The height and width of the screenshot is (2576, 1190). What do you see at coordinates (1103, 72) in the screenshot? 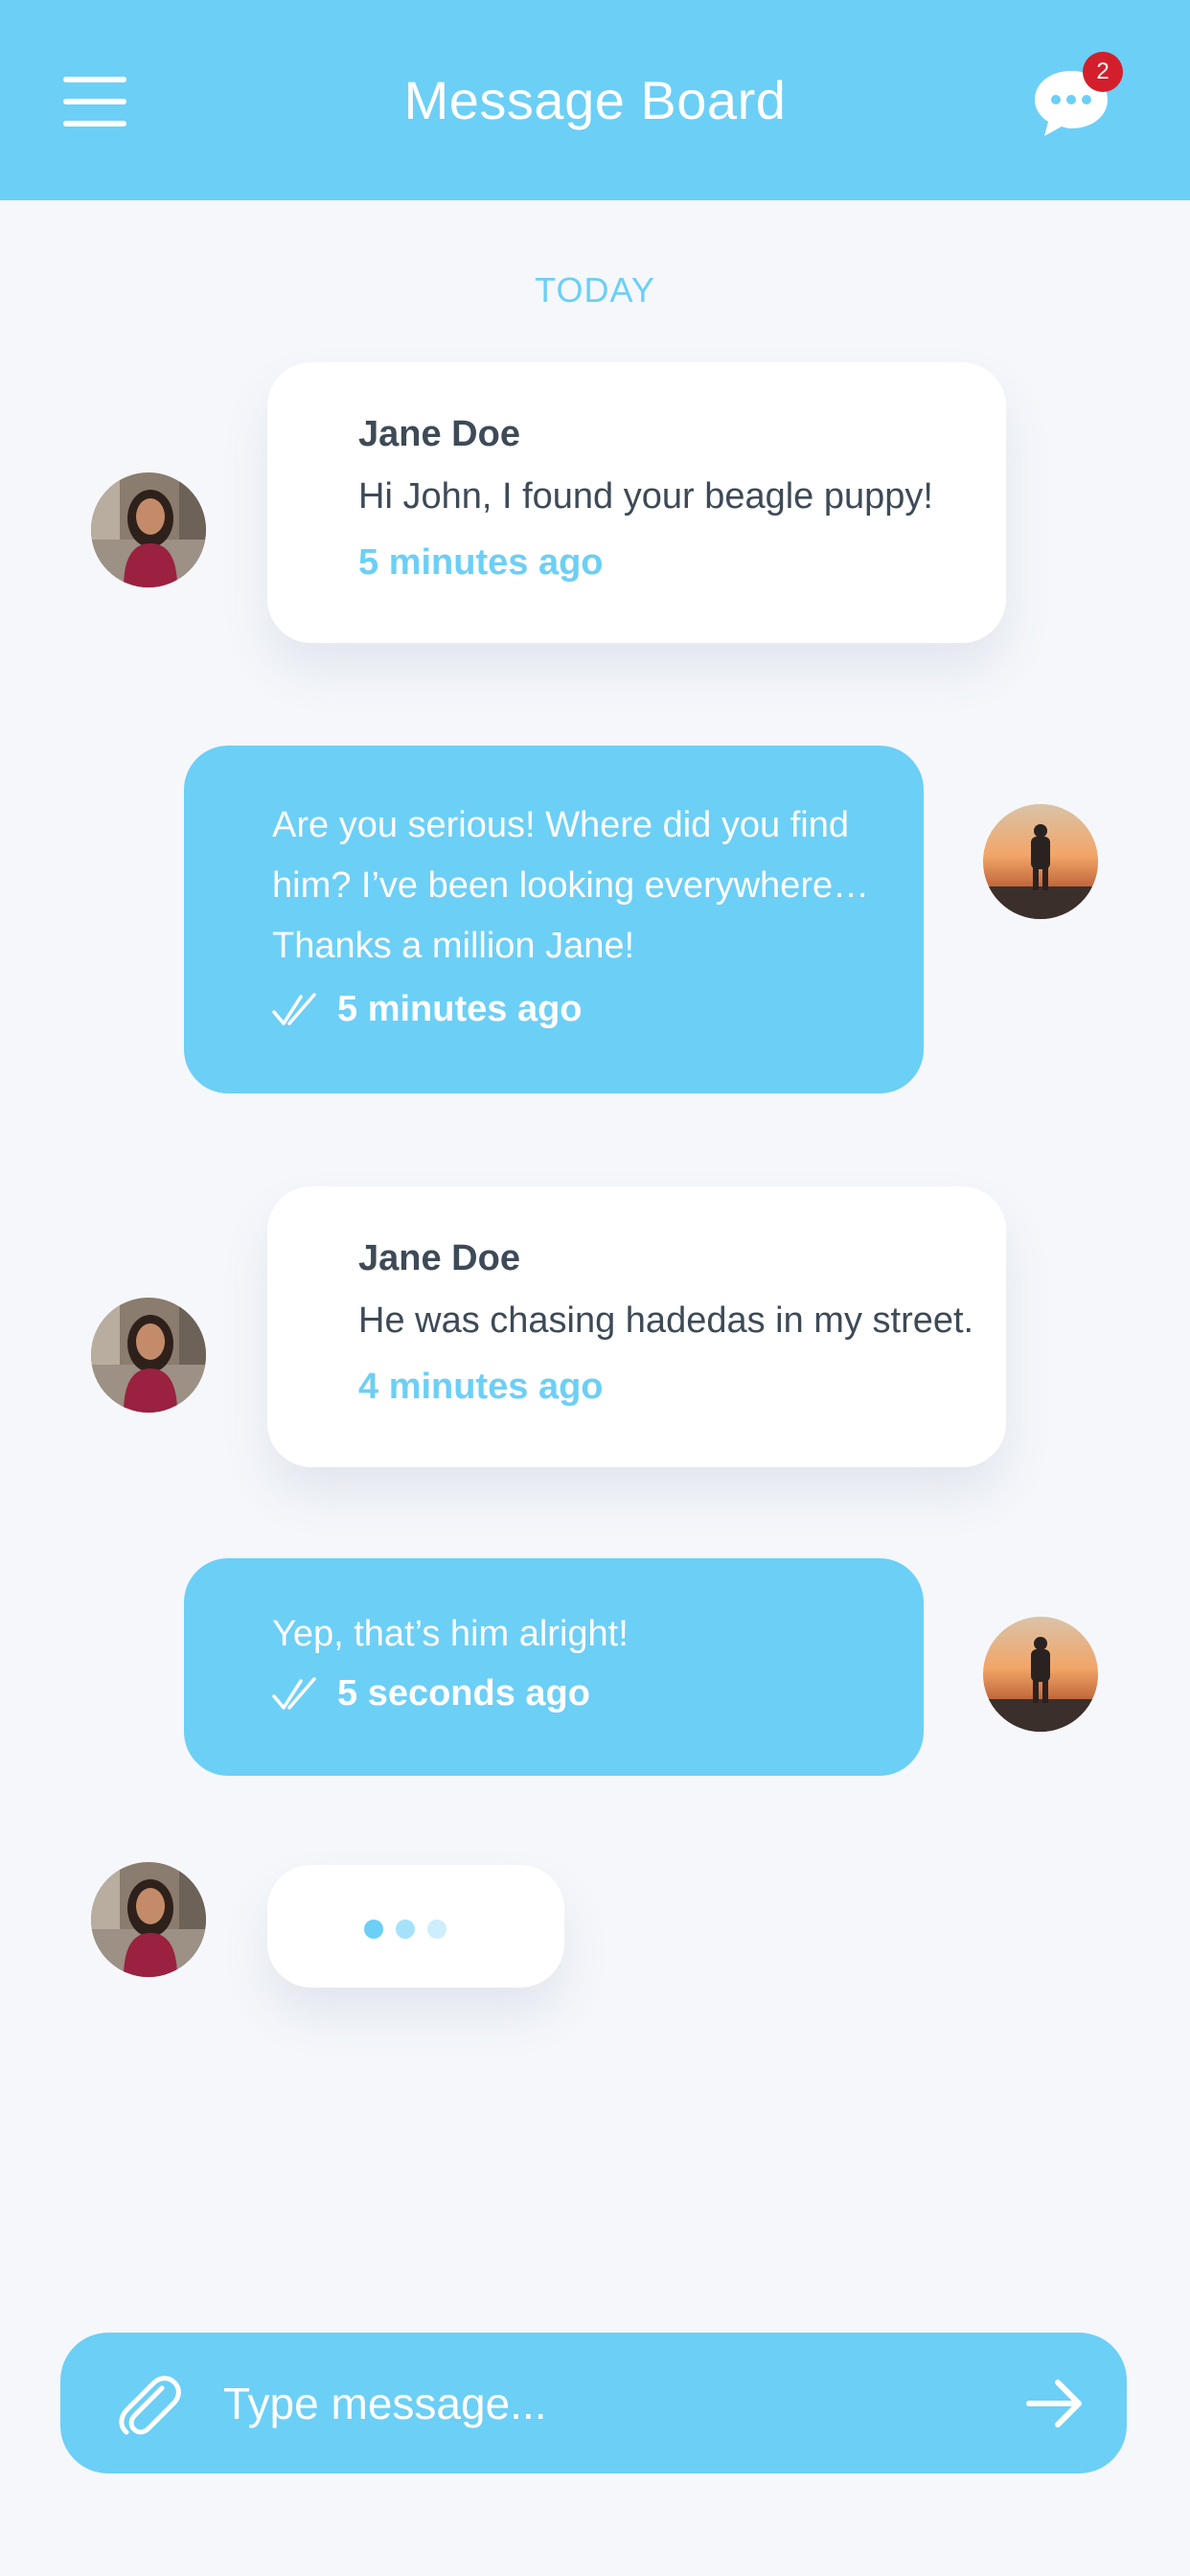
I see `notification-badge: 2` at bounding box center [1103, 72].